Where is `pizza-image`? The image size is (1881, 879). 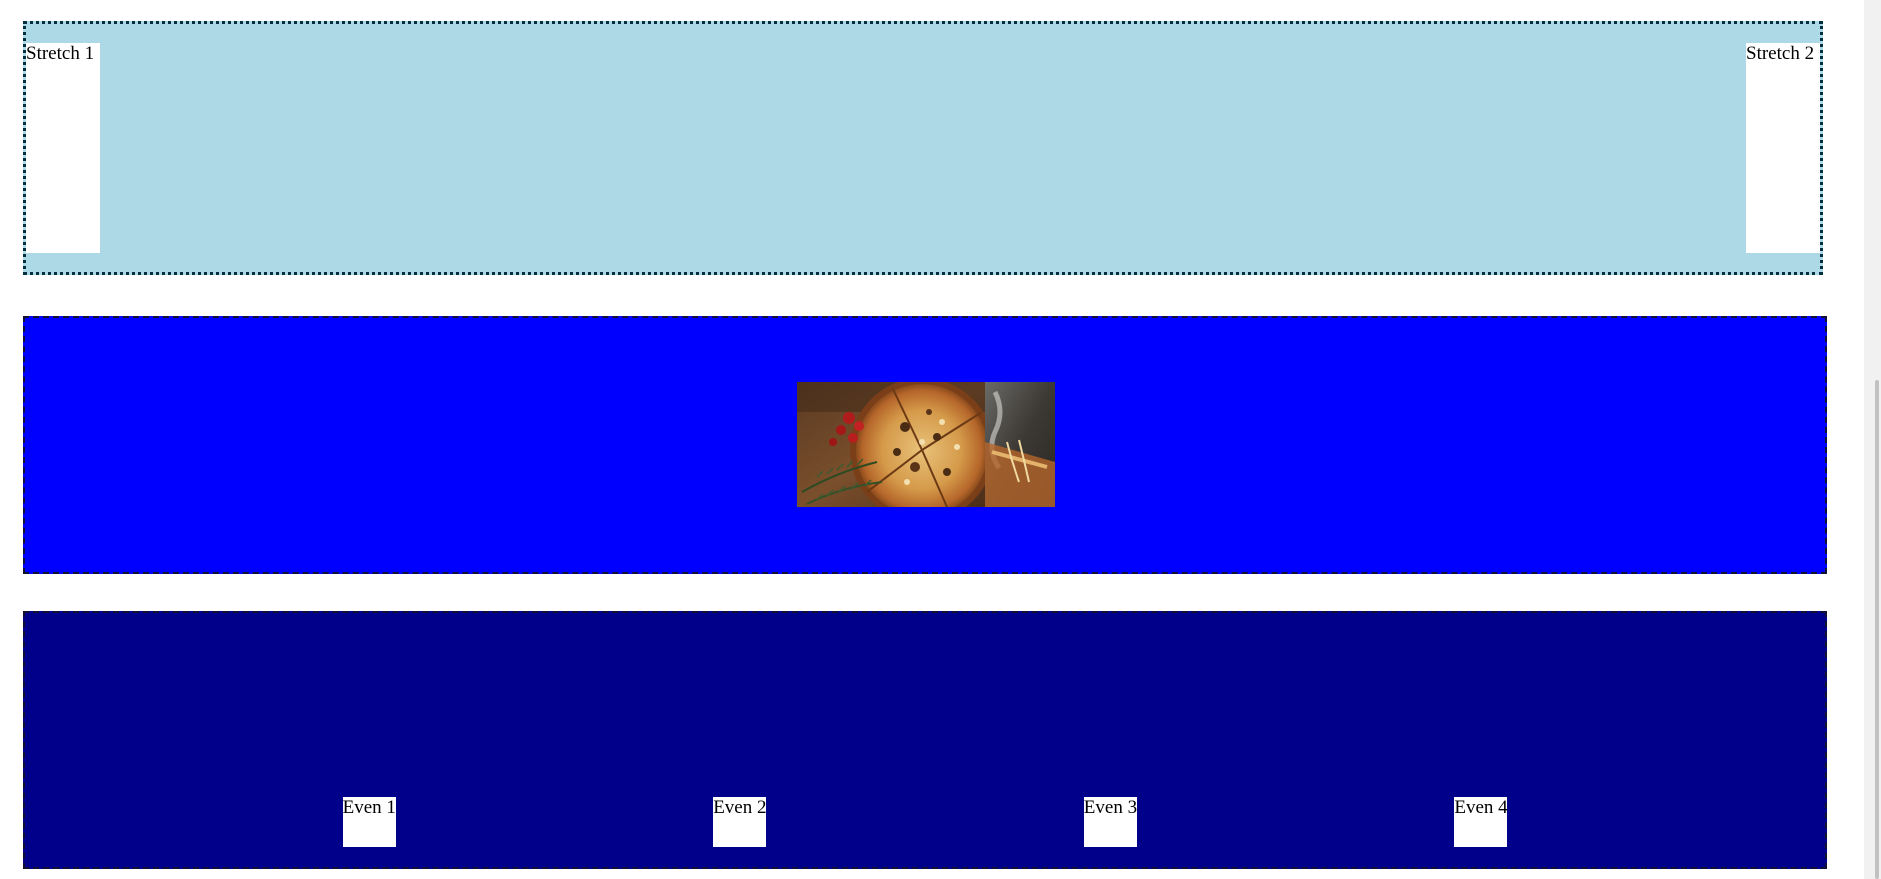
pizza-image is located at coordinates (926, 444).